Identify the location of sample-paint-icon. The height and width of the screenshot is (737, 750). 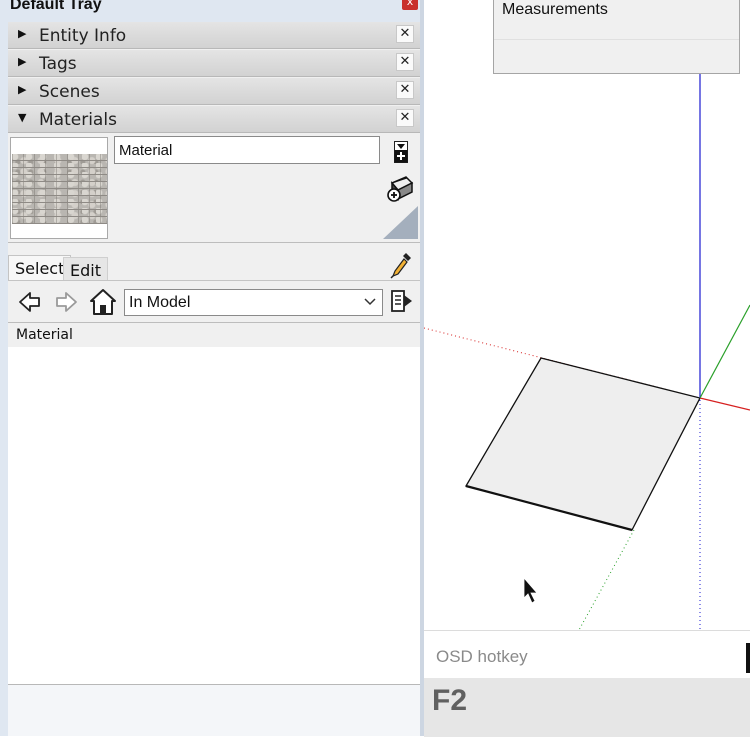
(400, 188).